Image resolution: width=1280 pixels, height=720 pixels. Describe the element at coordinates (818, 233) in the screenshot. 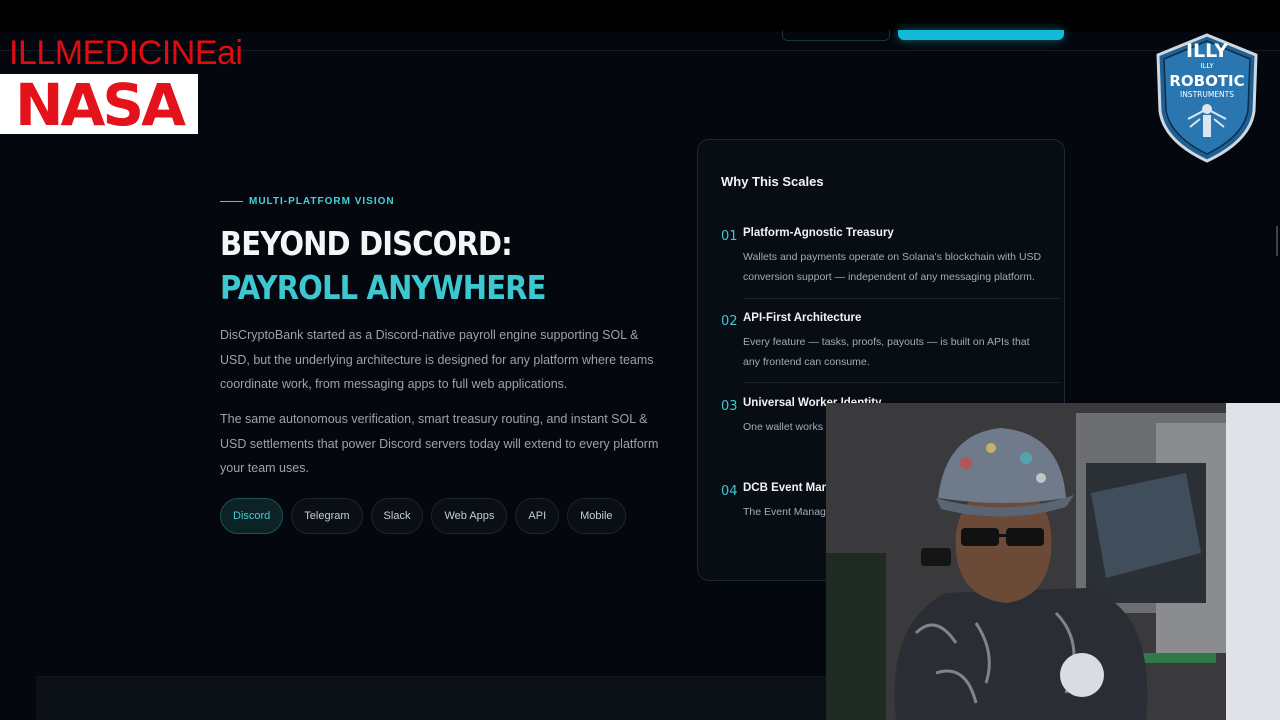

I see `item-title: Platform-Agnostic Treasury` at that location.